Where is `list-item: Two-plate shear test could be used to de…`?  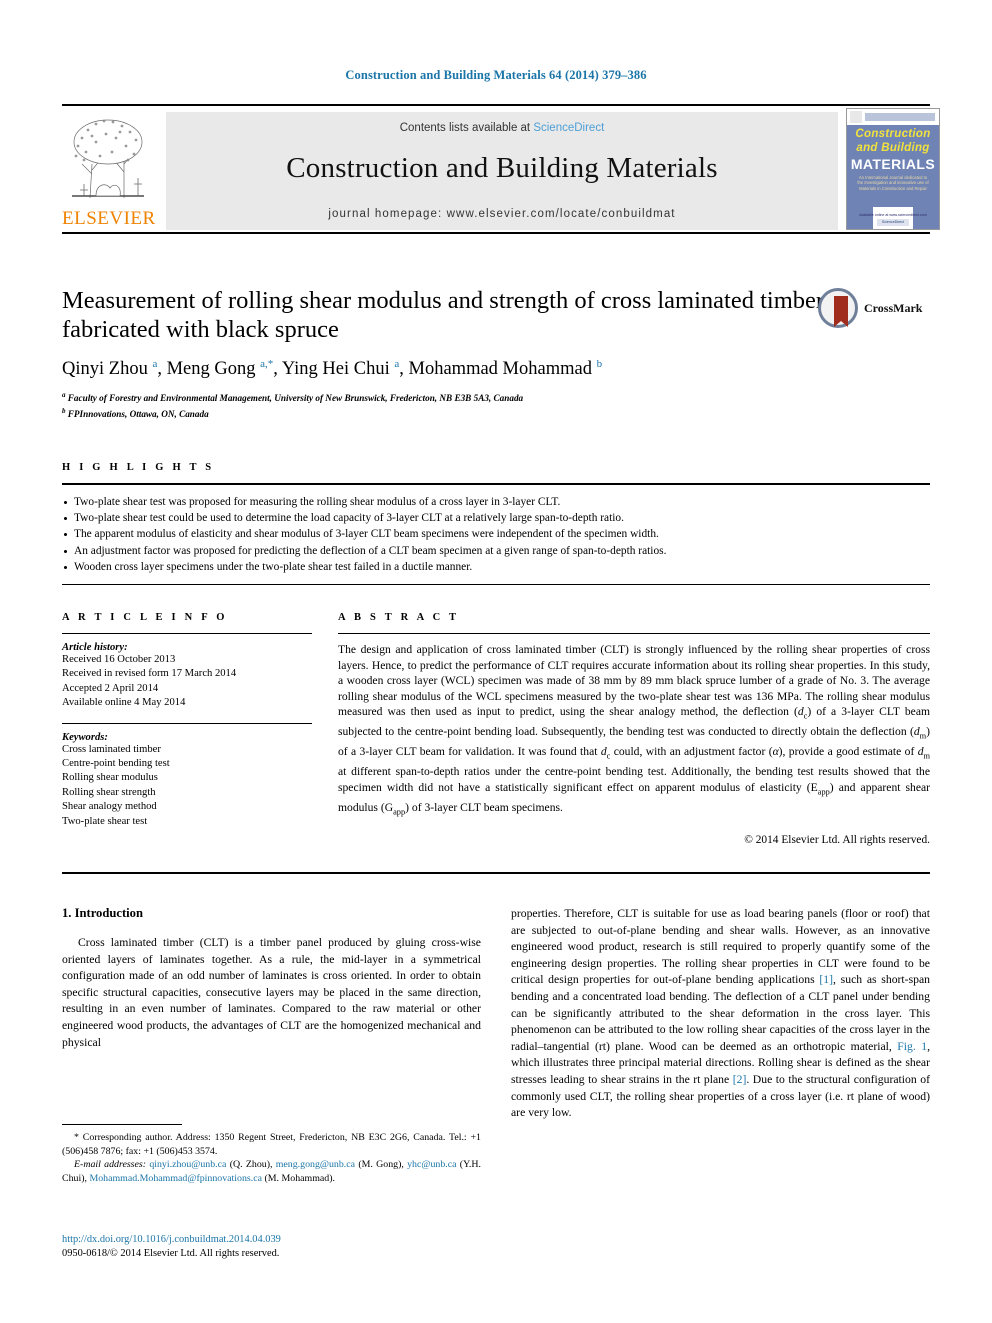
list-item: Two-plate shear test could be used to de… is located at coordinates (496, 518).